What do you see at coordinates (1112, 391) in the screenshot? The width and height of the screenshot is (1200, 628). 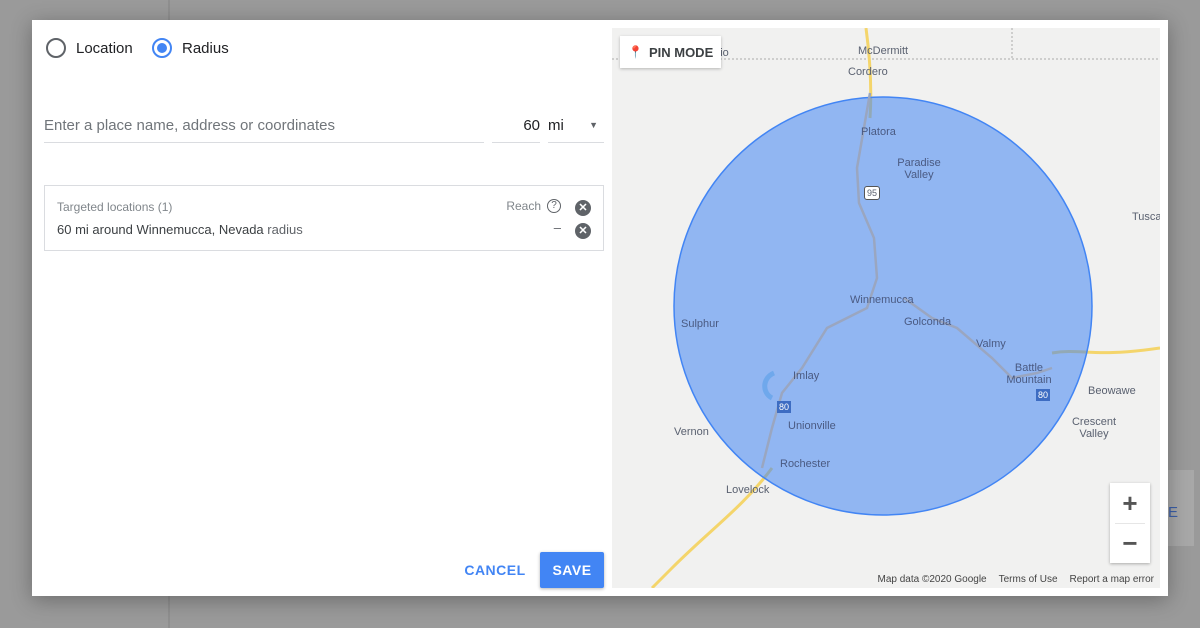 I see `place-label: Beowawe` at bounding box center [1112, 391].